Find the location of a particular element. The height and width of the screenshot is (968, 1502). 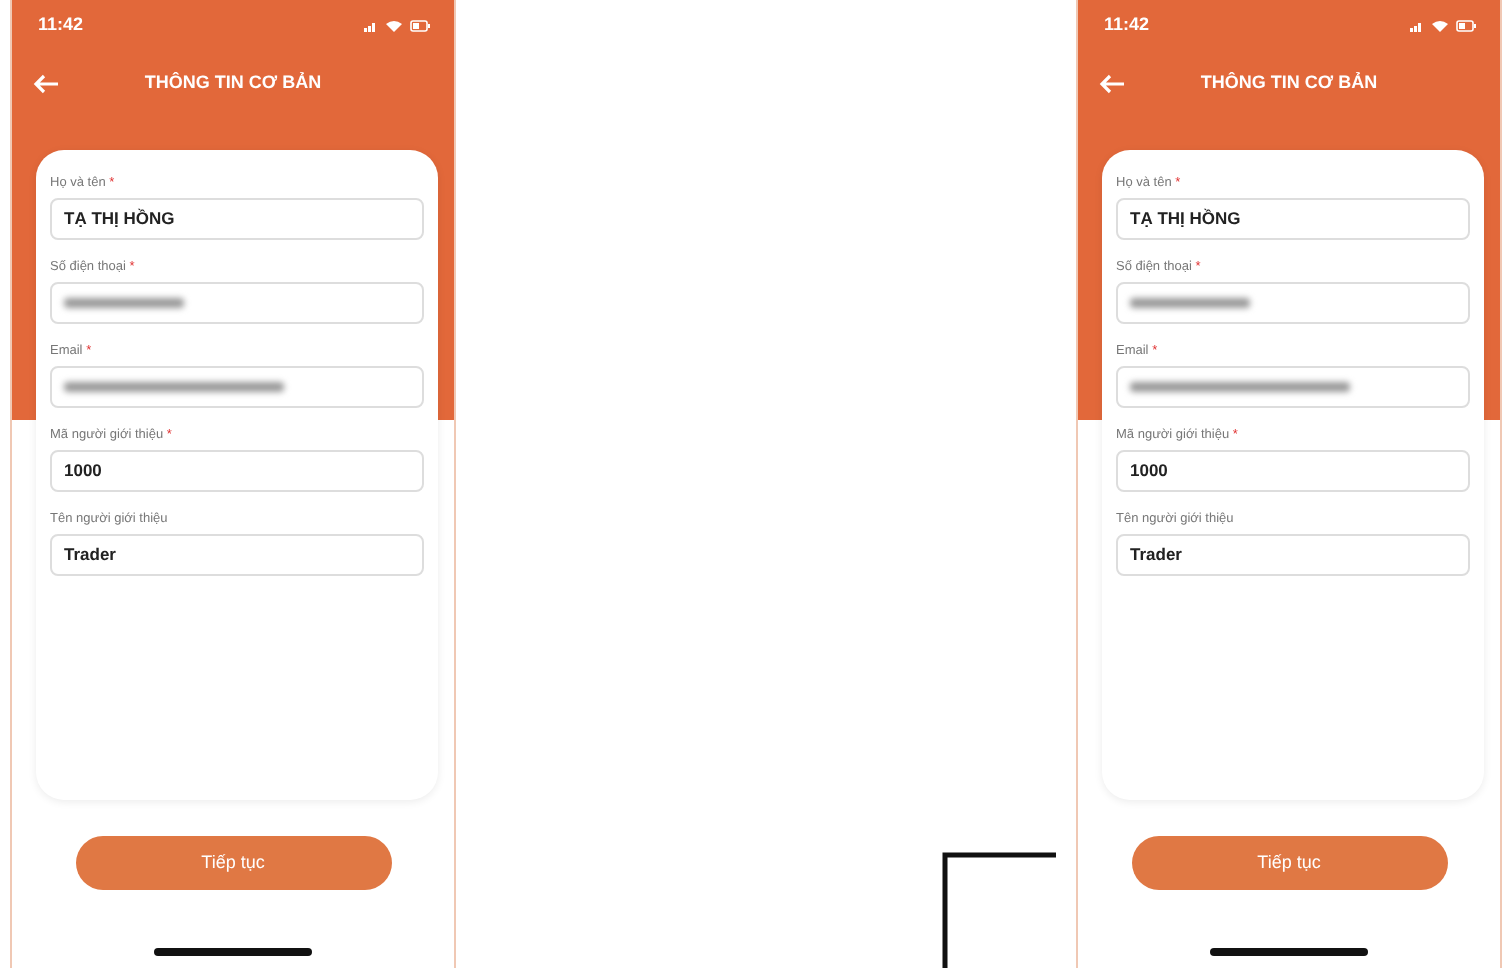

corner-line is located at coordinates (999, 910).